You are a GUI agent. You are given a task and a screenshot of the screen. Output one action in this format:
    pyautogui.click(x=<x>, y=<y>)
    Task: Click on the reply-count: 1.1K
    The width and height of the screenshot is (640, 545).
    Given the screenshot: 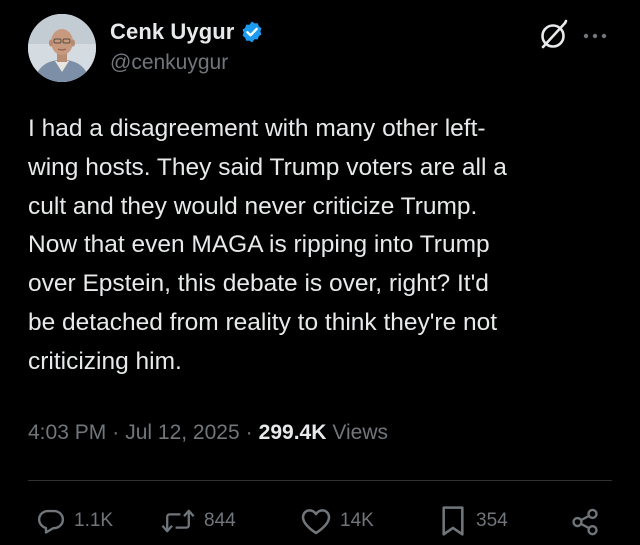 What is the action you would take?
    pyautogui.click(x=94, y=520)
    